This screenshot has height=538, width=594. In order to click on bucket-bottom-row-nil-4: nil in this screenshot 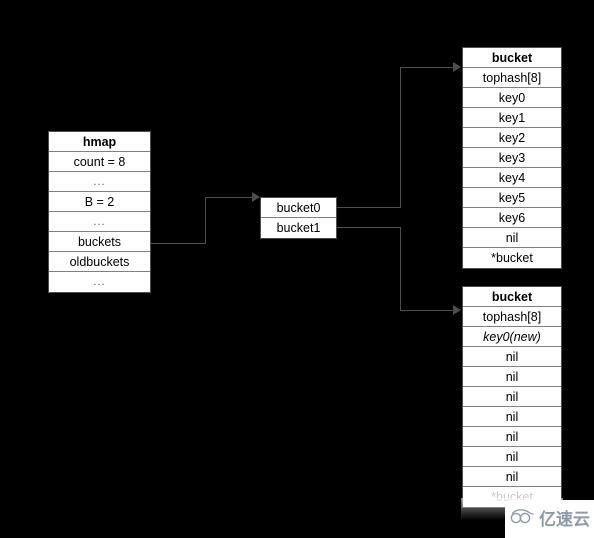, I will do `click(512, 417)`.